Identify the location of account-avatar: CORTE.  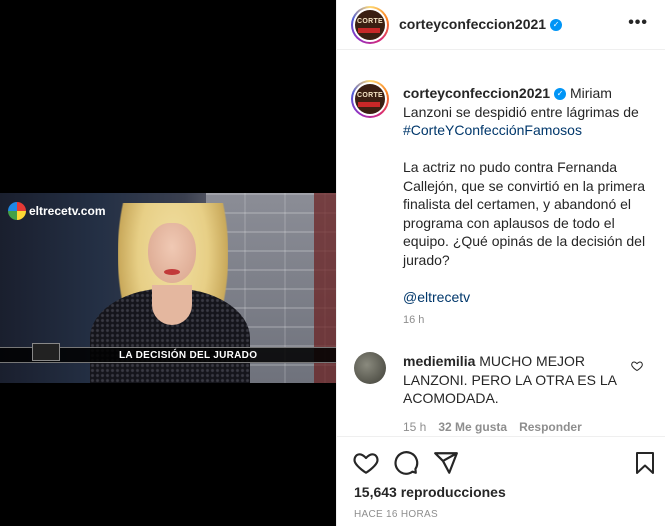
(370, 25).